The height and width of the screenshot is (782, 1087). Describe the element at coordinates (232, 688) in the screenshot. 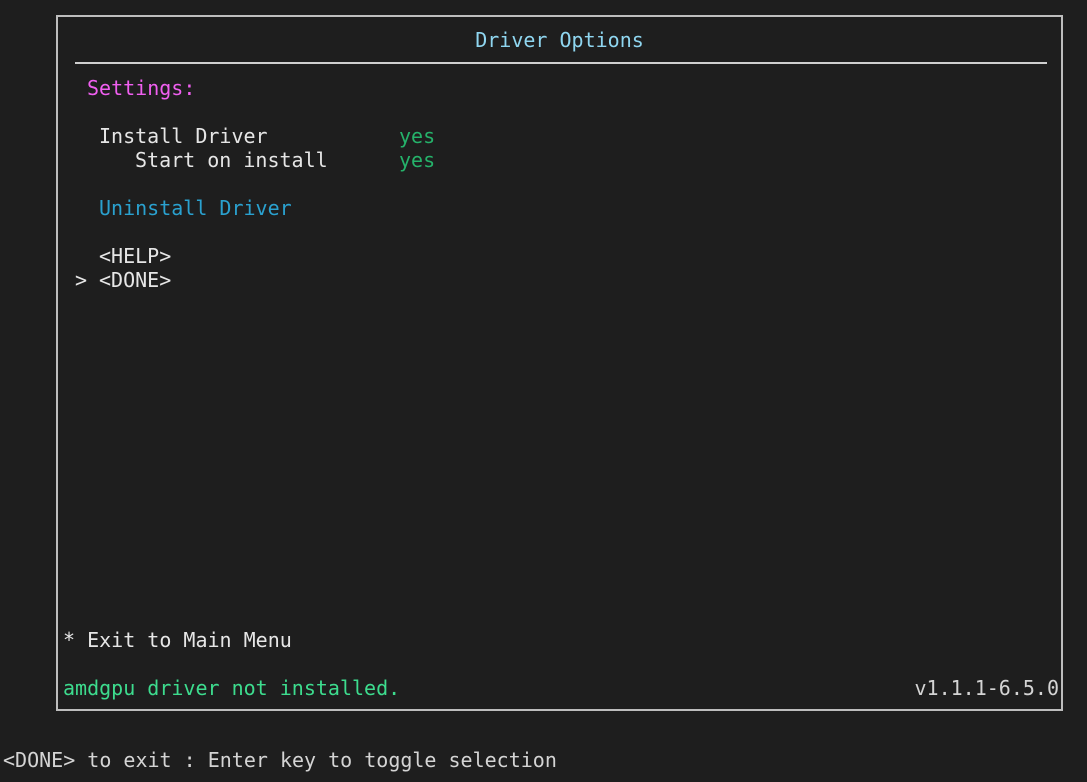

I see `driver-status-message: amdgpu driver not installed.` at that location.